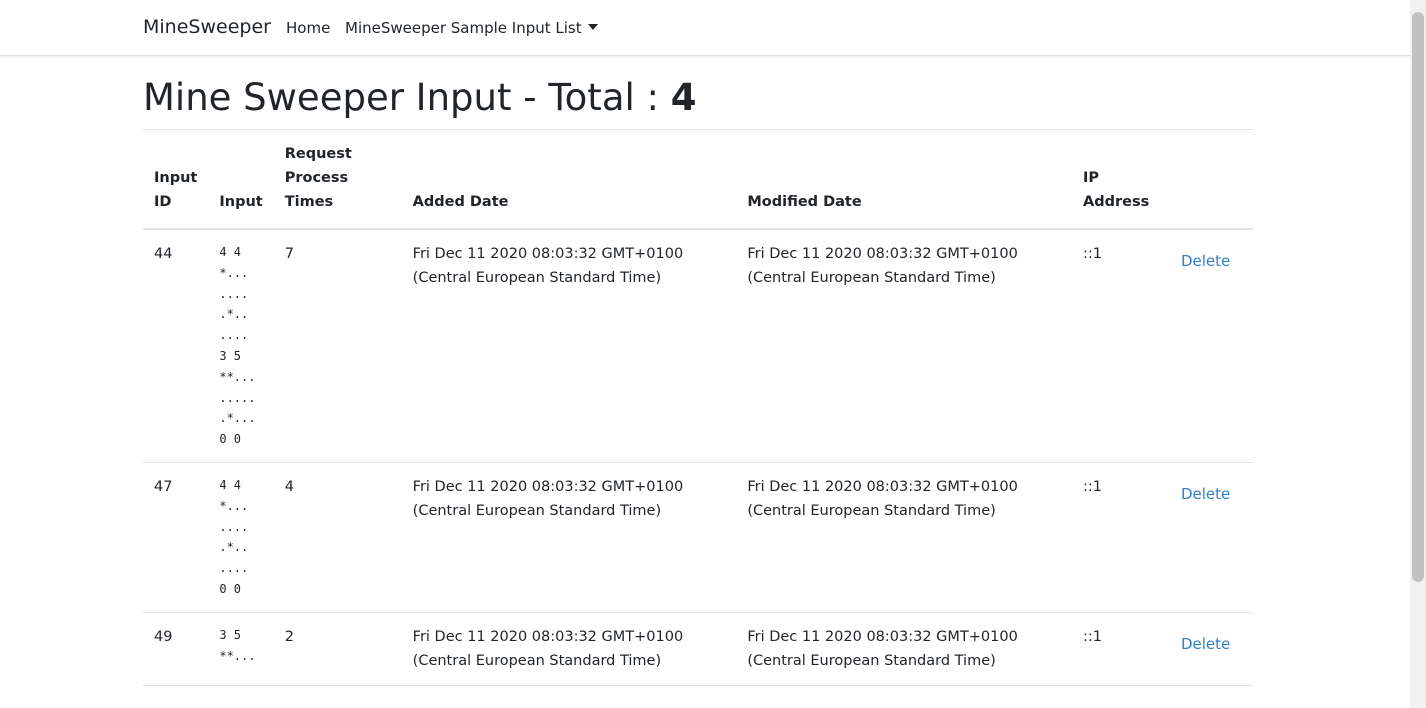 The height and width of the screenshot is (708, 1426). I want to click on header-input-id-line-2: ID, so click(163, 202).